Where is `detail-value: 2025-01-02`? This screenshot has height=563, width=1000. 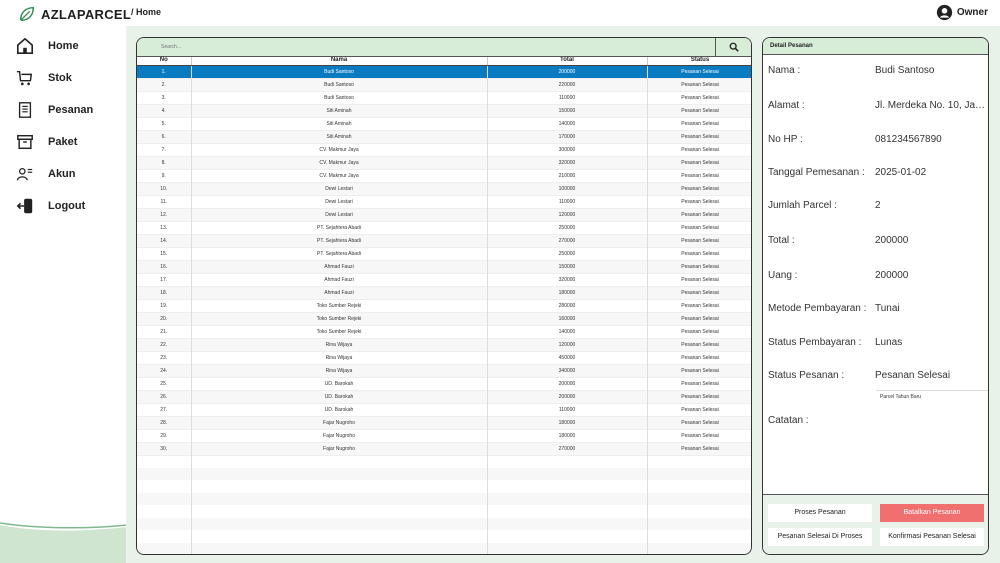 detail-value: 2025-01-02 is located at coordinates (901, 172).